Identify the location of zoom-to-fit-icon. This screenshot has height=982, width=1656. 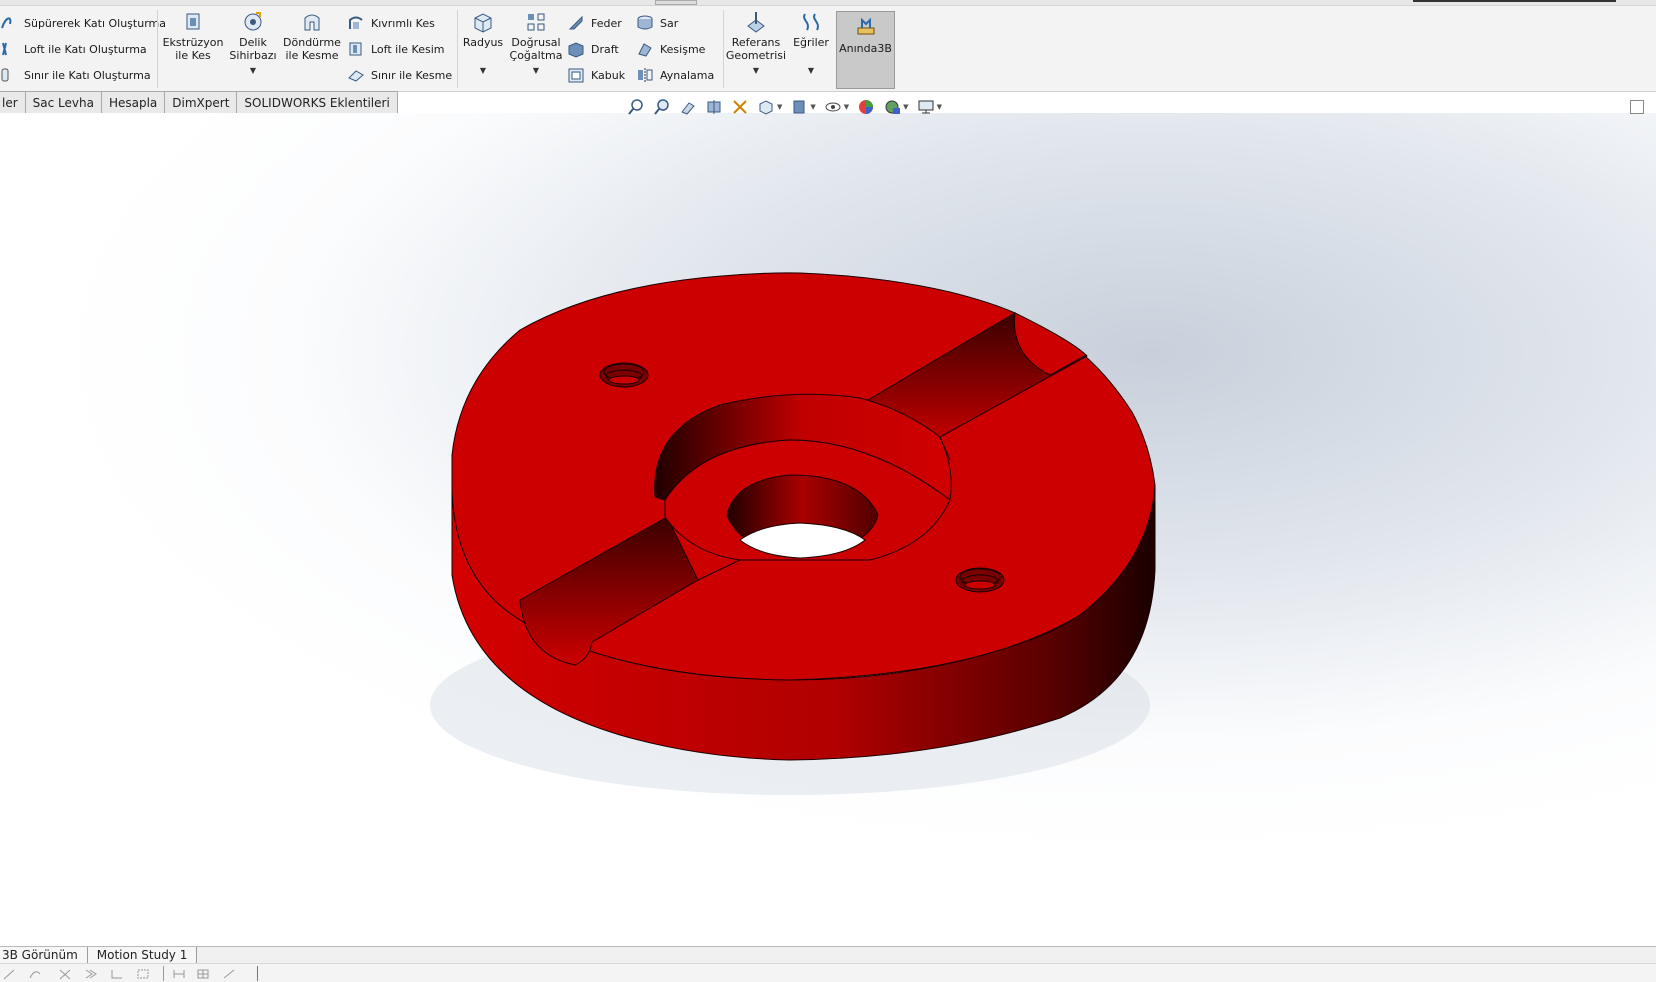
(636, 107).